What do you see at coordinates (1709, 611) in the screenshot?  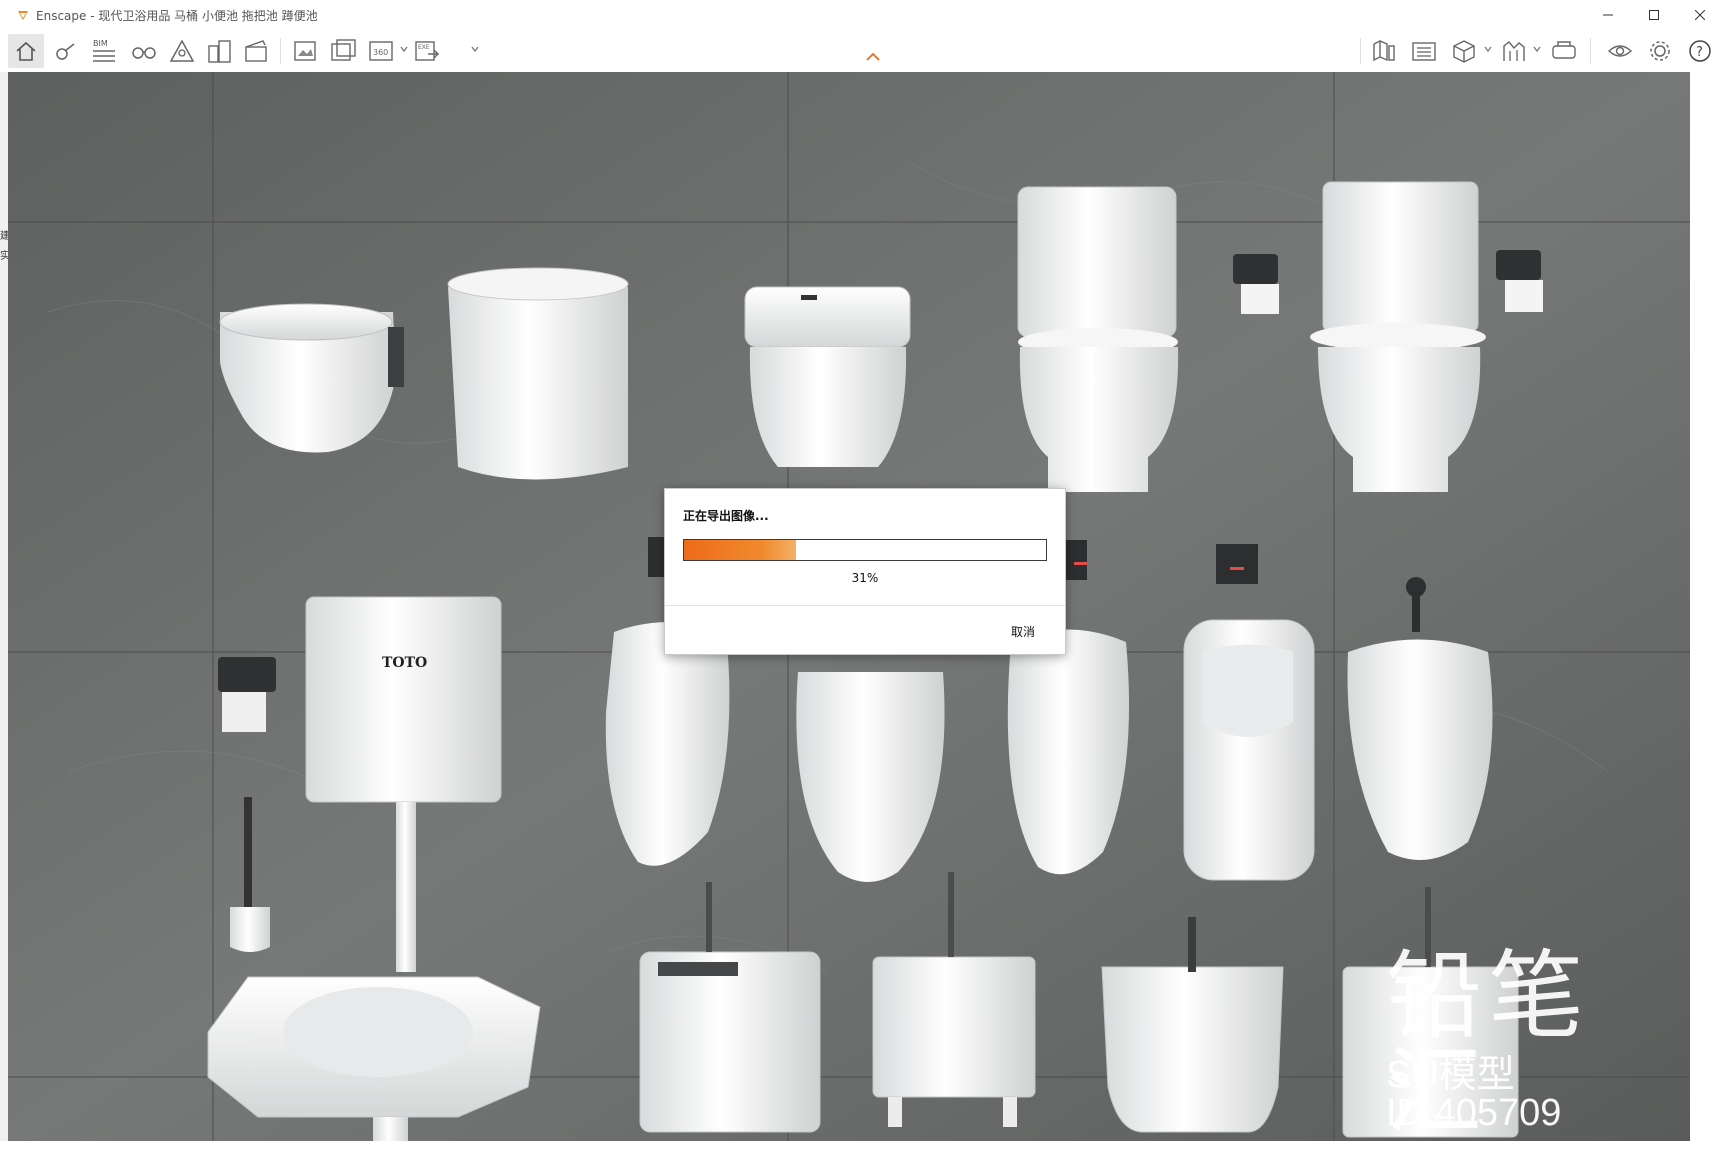 I see `desktop-right-edge` at bounding box center [1709, 611].